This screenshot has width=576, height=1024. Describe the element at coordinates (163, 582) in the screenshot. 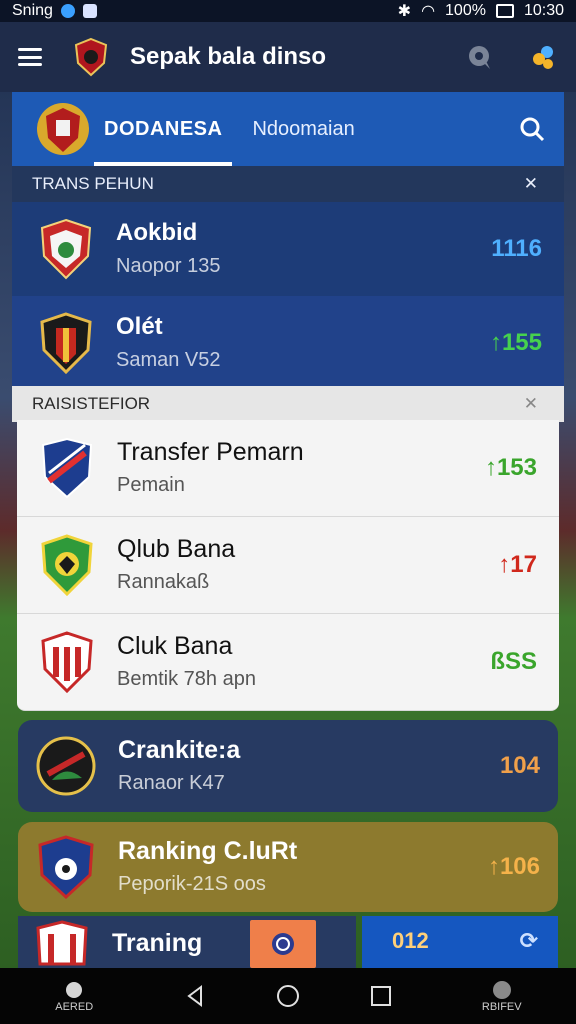

I see `item-subtitle: Rannakaß` at that location.